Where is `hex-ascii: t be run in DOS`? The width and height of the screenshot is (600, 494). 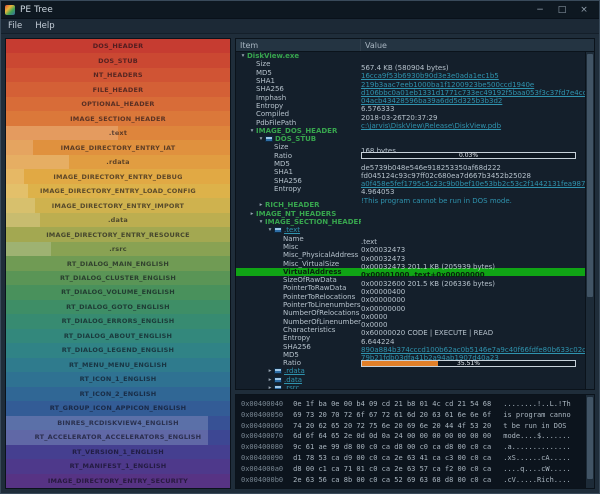
hex-ascii: t be run in DOS is located at coordinates (537, 425).